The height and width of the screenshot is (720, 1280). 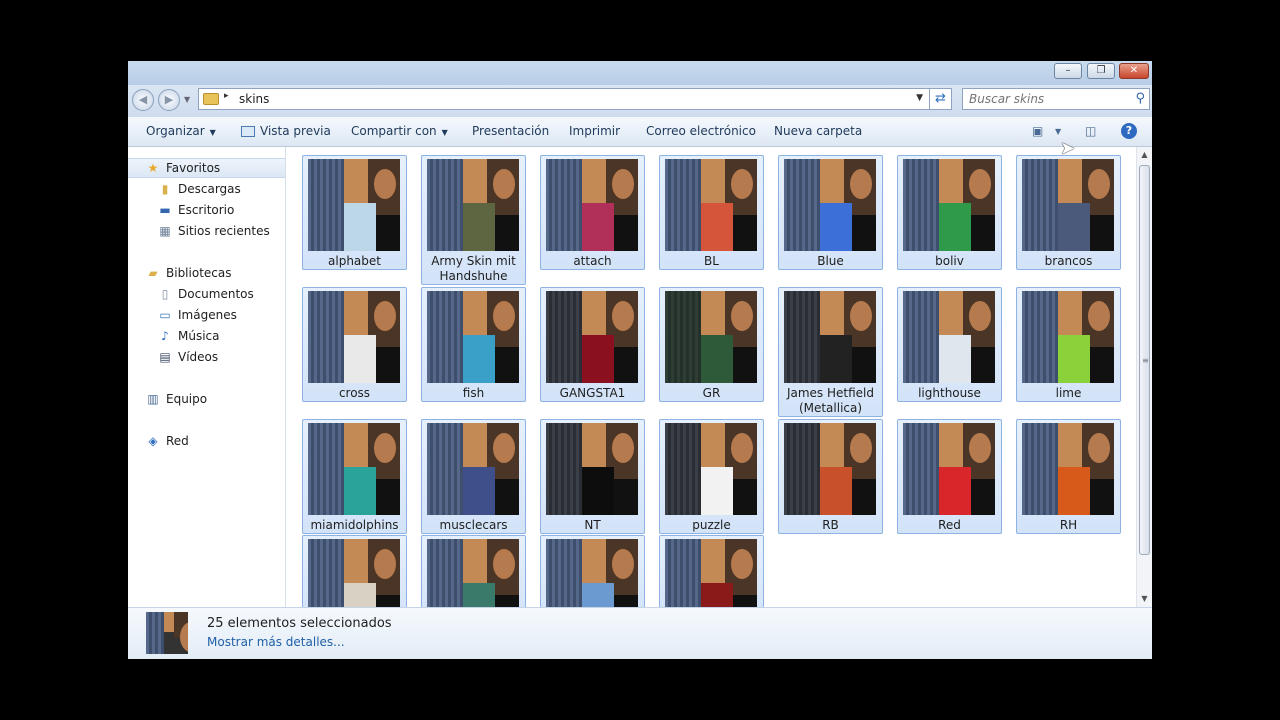 What do you see at coordinates (199, 273) in the screenshot?
I see `nav-label: Bibliotecas` at bounding box center [199, 273].